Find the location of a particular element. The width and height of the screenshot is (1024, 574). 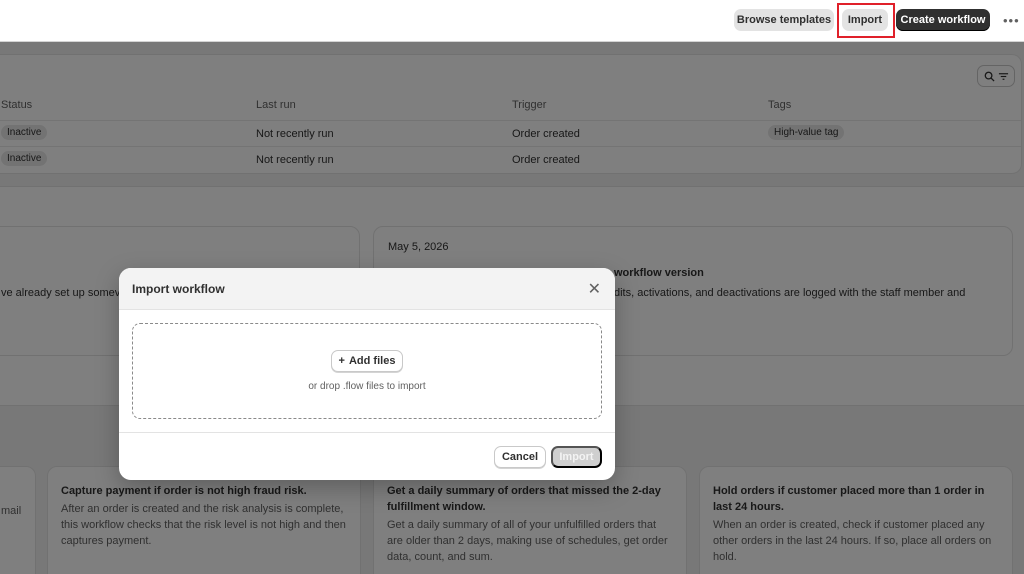

more-actions-icon: ••• is located at coordinates (1011, 20).